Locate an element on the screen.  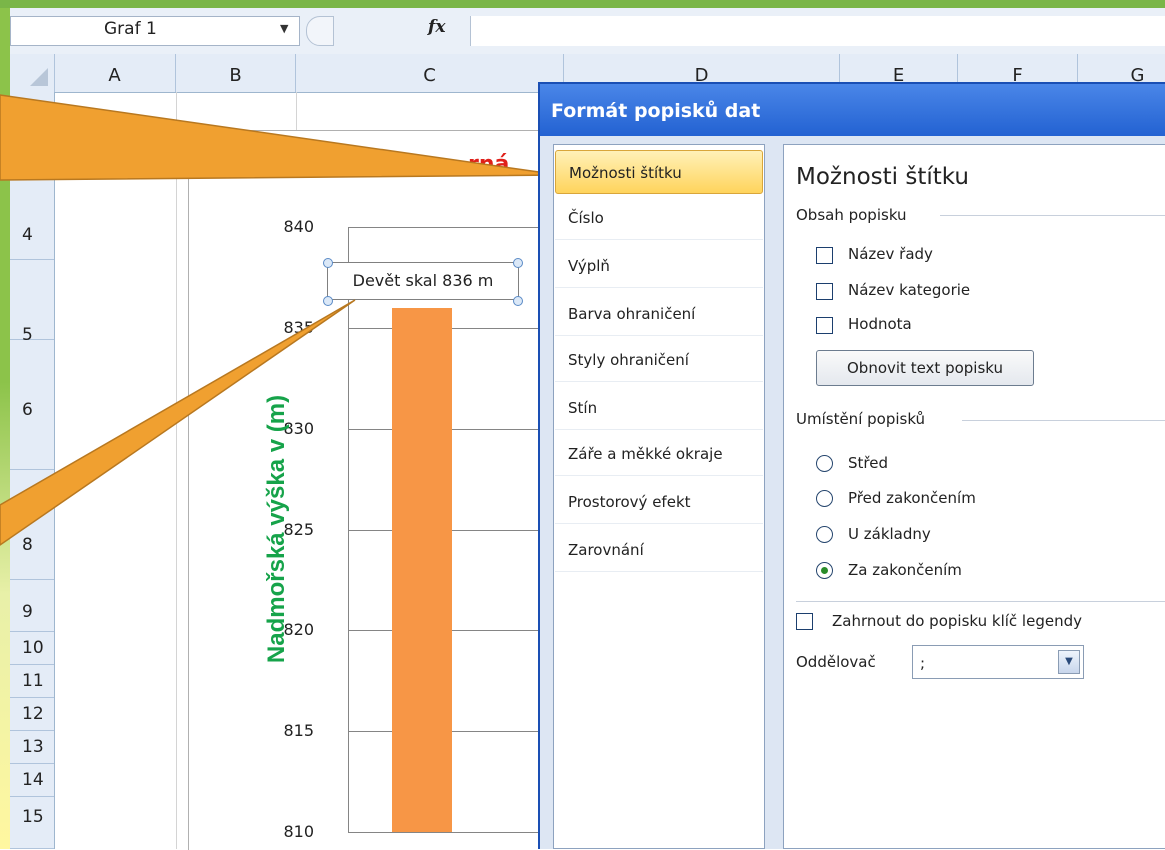
position-center-label: Střed is located at coordinates (868, 463).